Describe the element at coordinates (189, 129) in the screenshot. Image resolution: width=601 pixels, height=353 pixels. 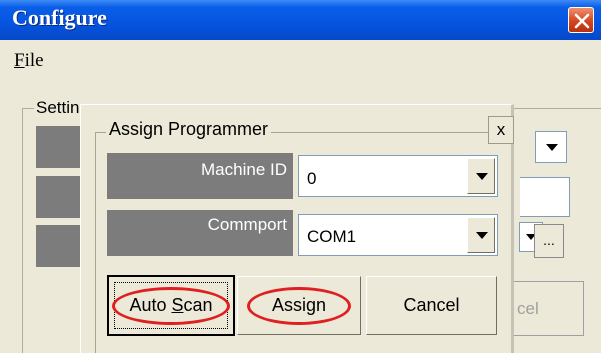
I see `dialog-title: Assign Programmer` at that location.